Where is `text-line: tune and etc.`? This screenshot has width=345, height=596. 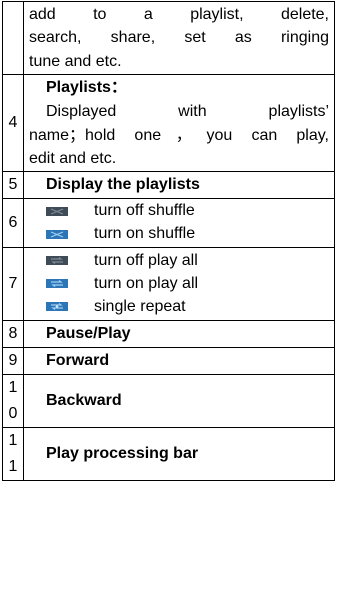 text-line: tune and etc. is located at coordinates (75, 61).